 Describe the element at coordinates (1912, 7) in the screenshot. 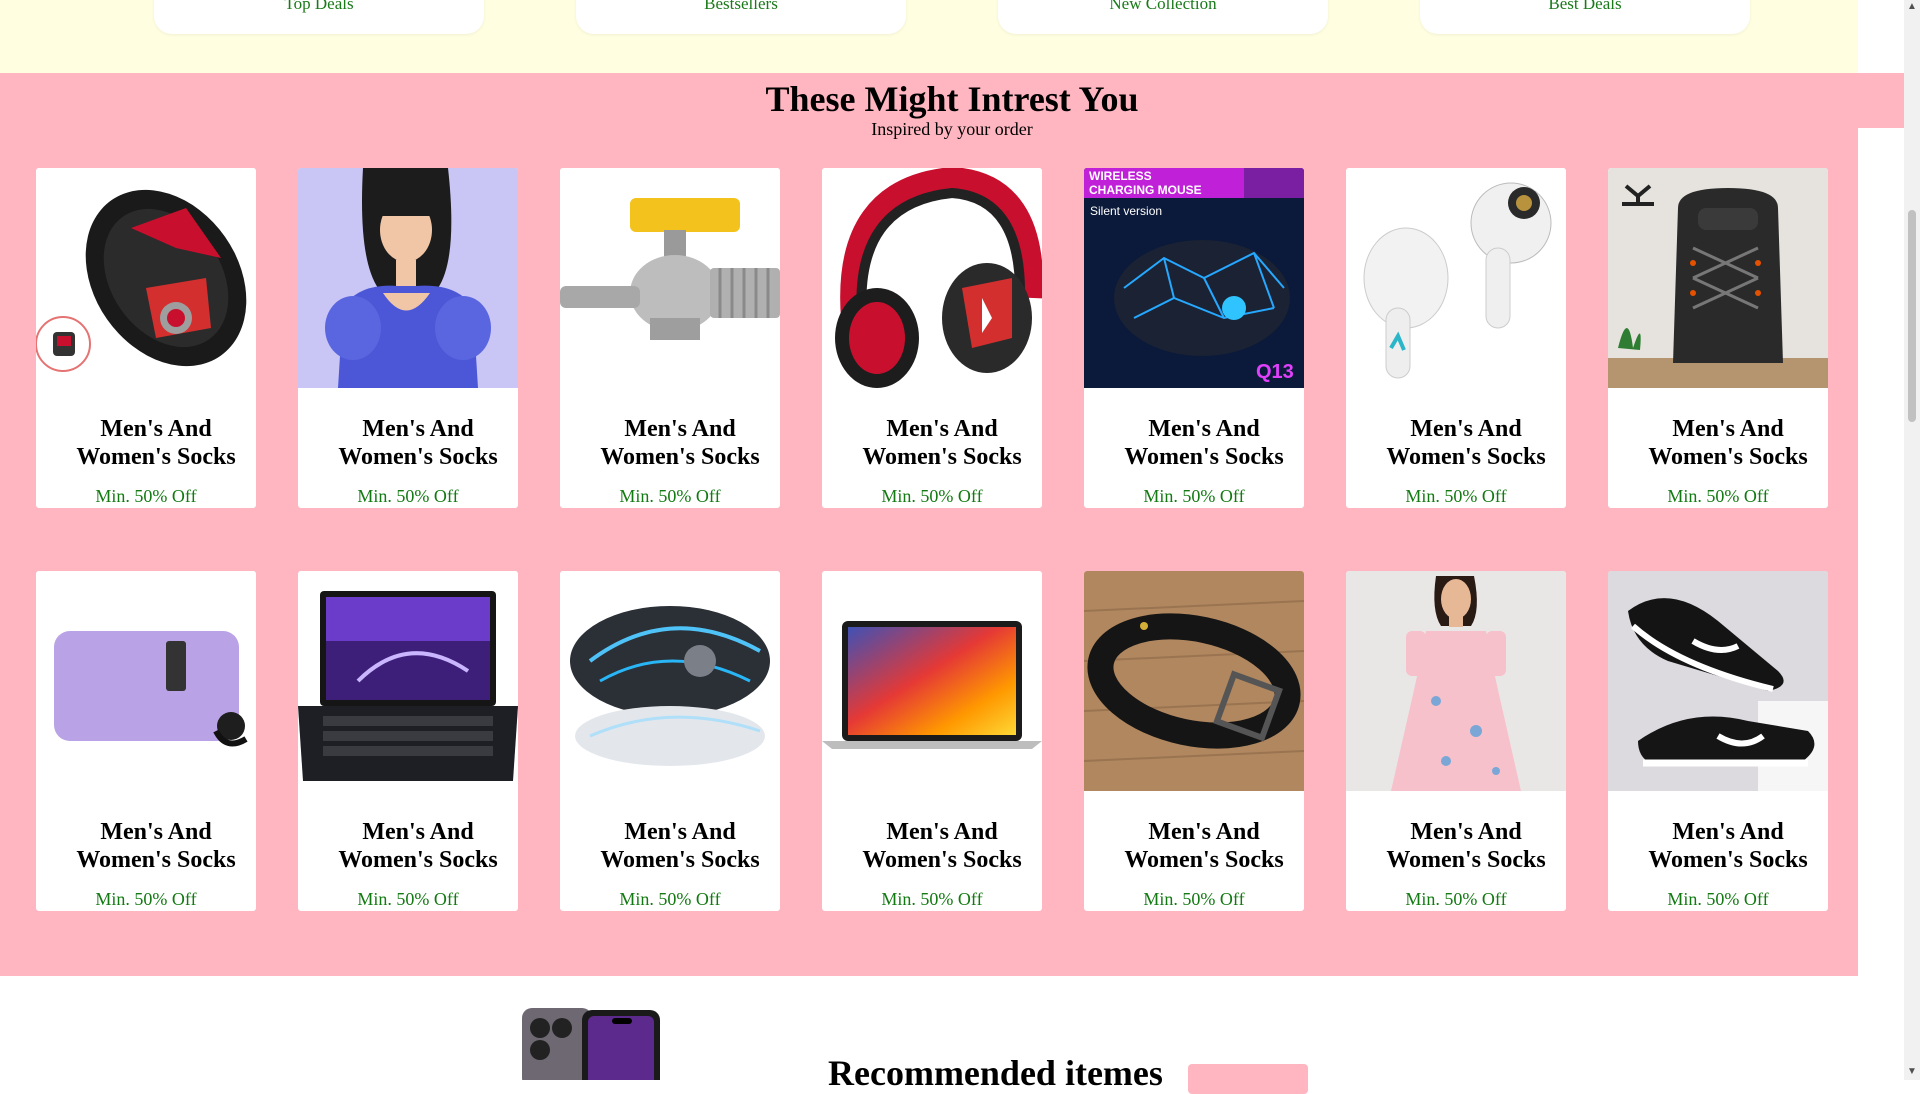

I see `scroll-up-icon: ▲` at that location.